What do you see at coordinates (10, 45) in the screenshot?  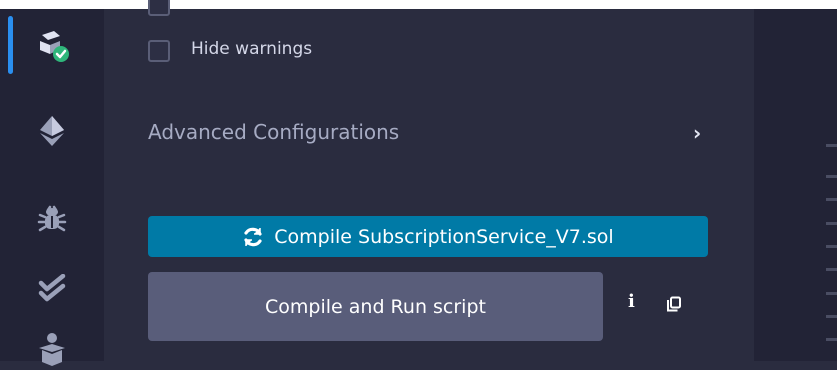 I see `active-plugin-indicator` at bounding box center [10, 45].